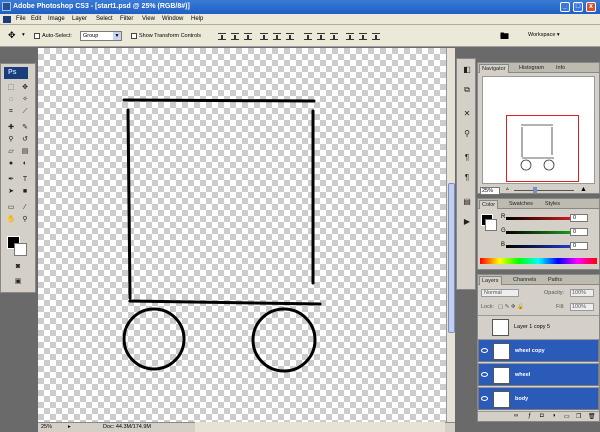 The height and width of the screenshot is (432, 600). What do you see at coordinates (524, 280) in the screenshot?
I see `tab-channels: Channels` at bounding box center [524, 280].